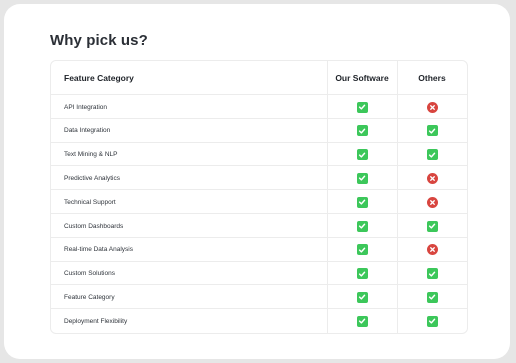  Describe the element at coordinates (92, 178) in the screenshot. I see `feature-label: Predictive Analytics` at that location.